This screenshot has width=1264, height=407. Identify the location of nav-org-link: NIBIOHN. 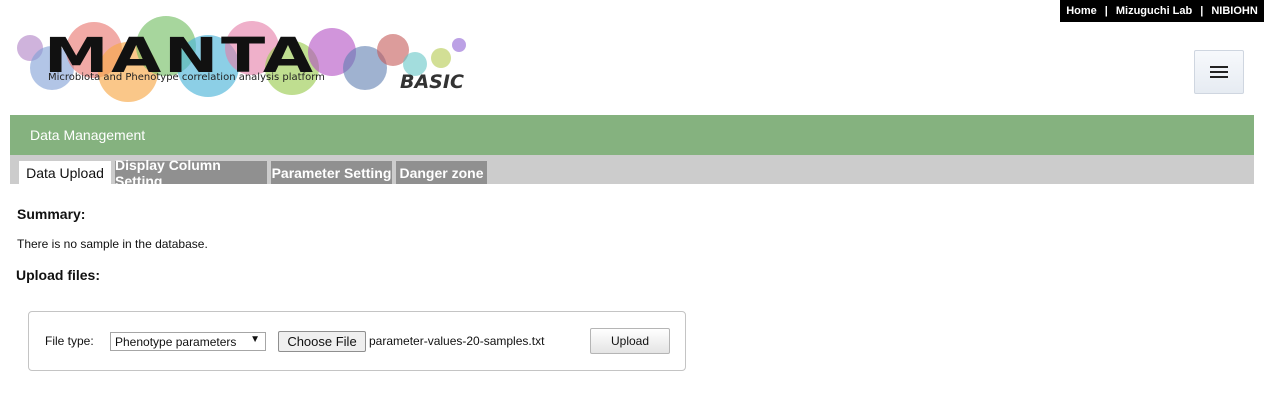
(1234, 11).